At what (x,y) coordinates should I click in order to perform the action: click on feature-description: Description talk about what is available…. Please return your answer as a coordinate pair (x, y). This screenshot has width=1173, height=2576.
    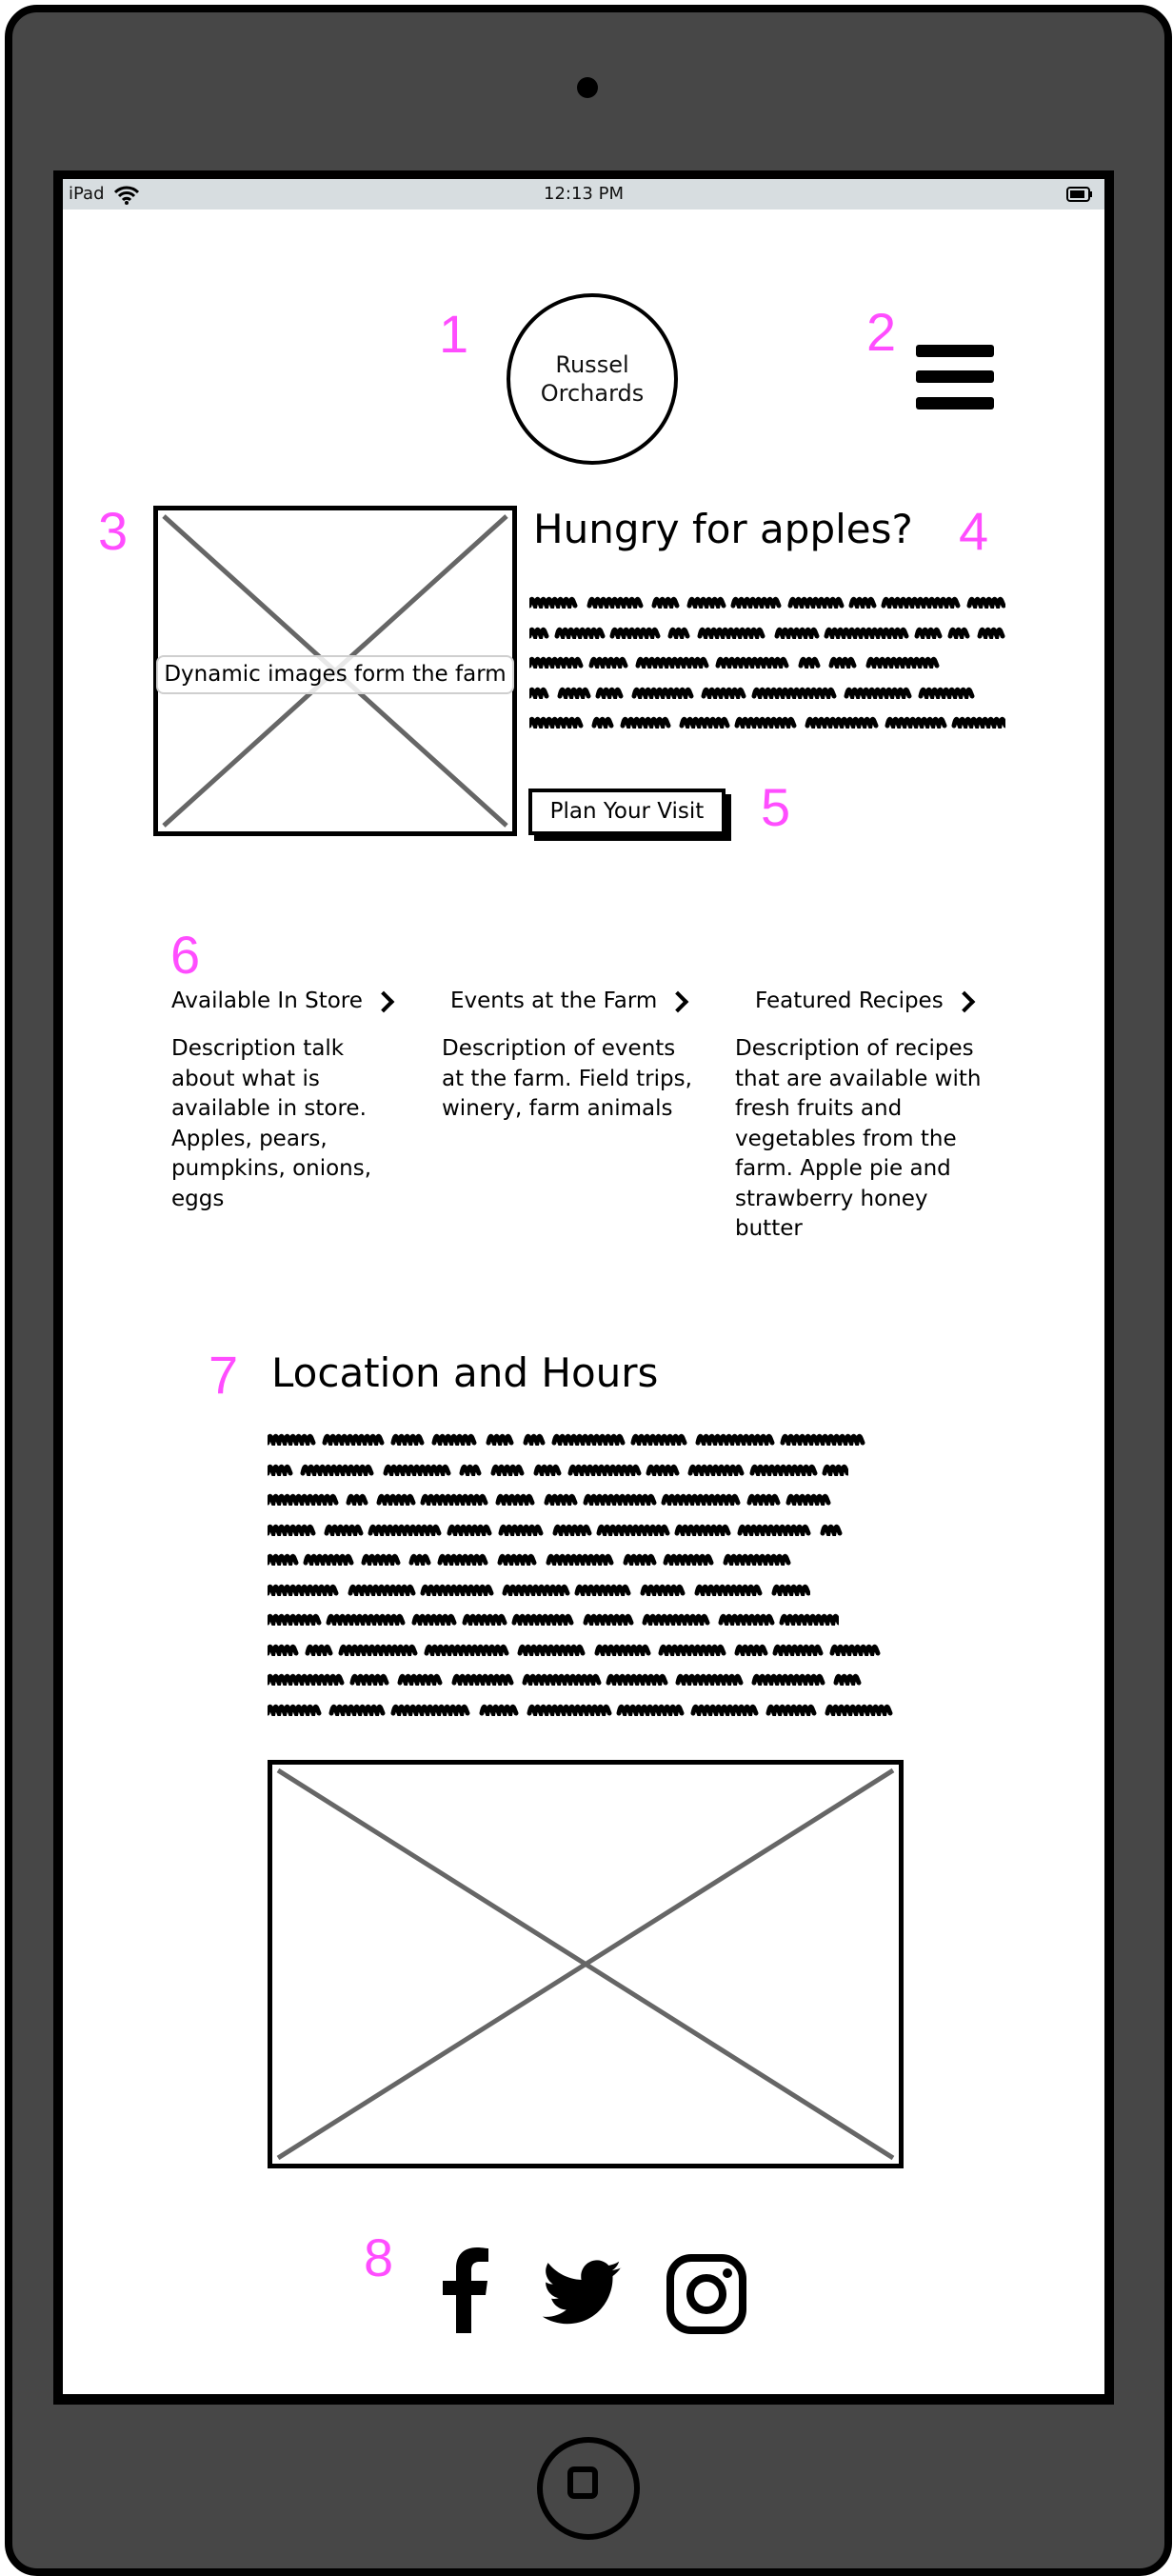
    Looking at the image, I should click on (271, 1123).